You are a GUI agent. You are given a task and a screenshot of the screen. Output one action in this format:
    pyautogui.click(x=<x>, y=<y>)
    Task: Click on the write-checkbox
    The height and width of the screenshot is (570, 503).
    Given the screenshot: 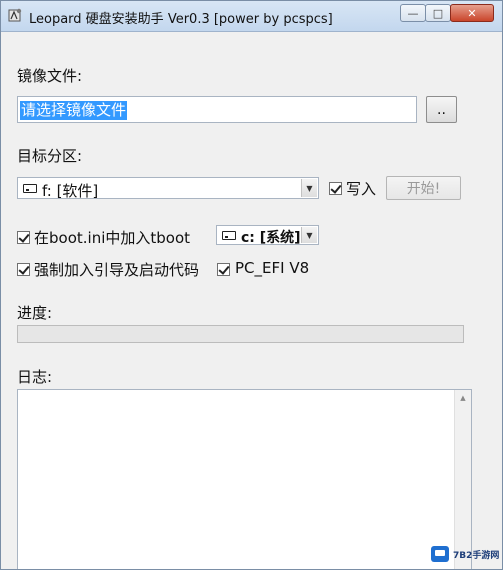 What is the action you would take?
    pyautogui.click(x=335, y=188)
    